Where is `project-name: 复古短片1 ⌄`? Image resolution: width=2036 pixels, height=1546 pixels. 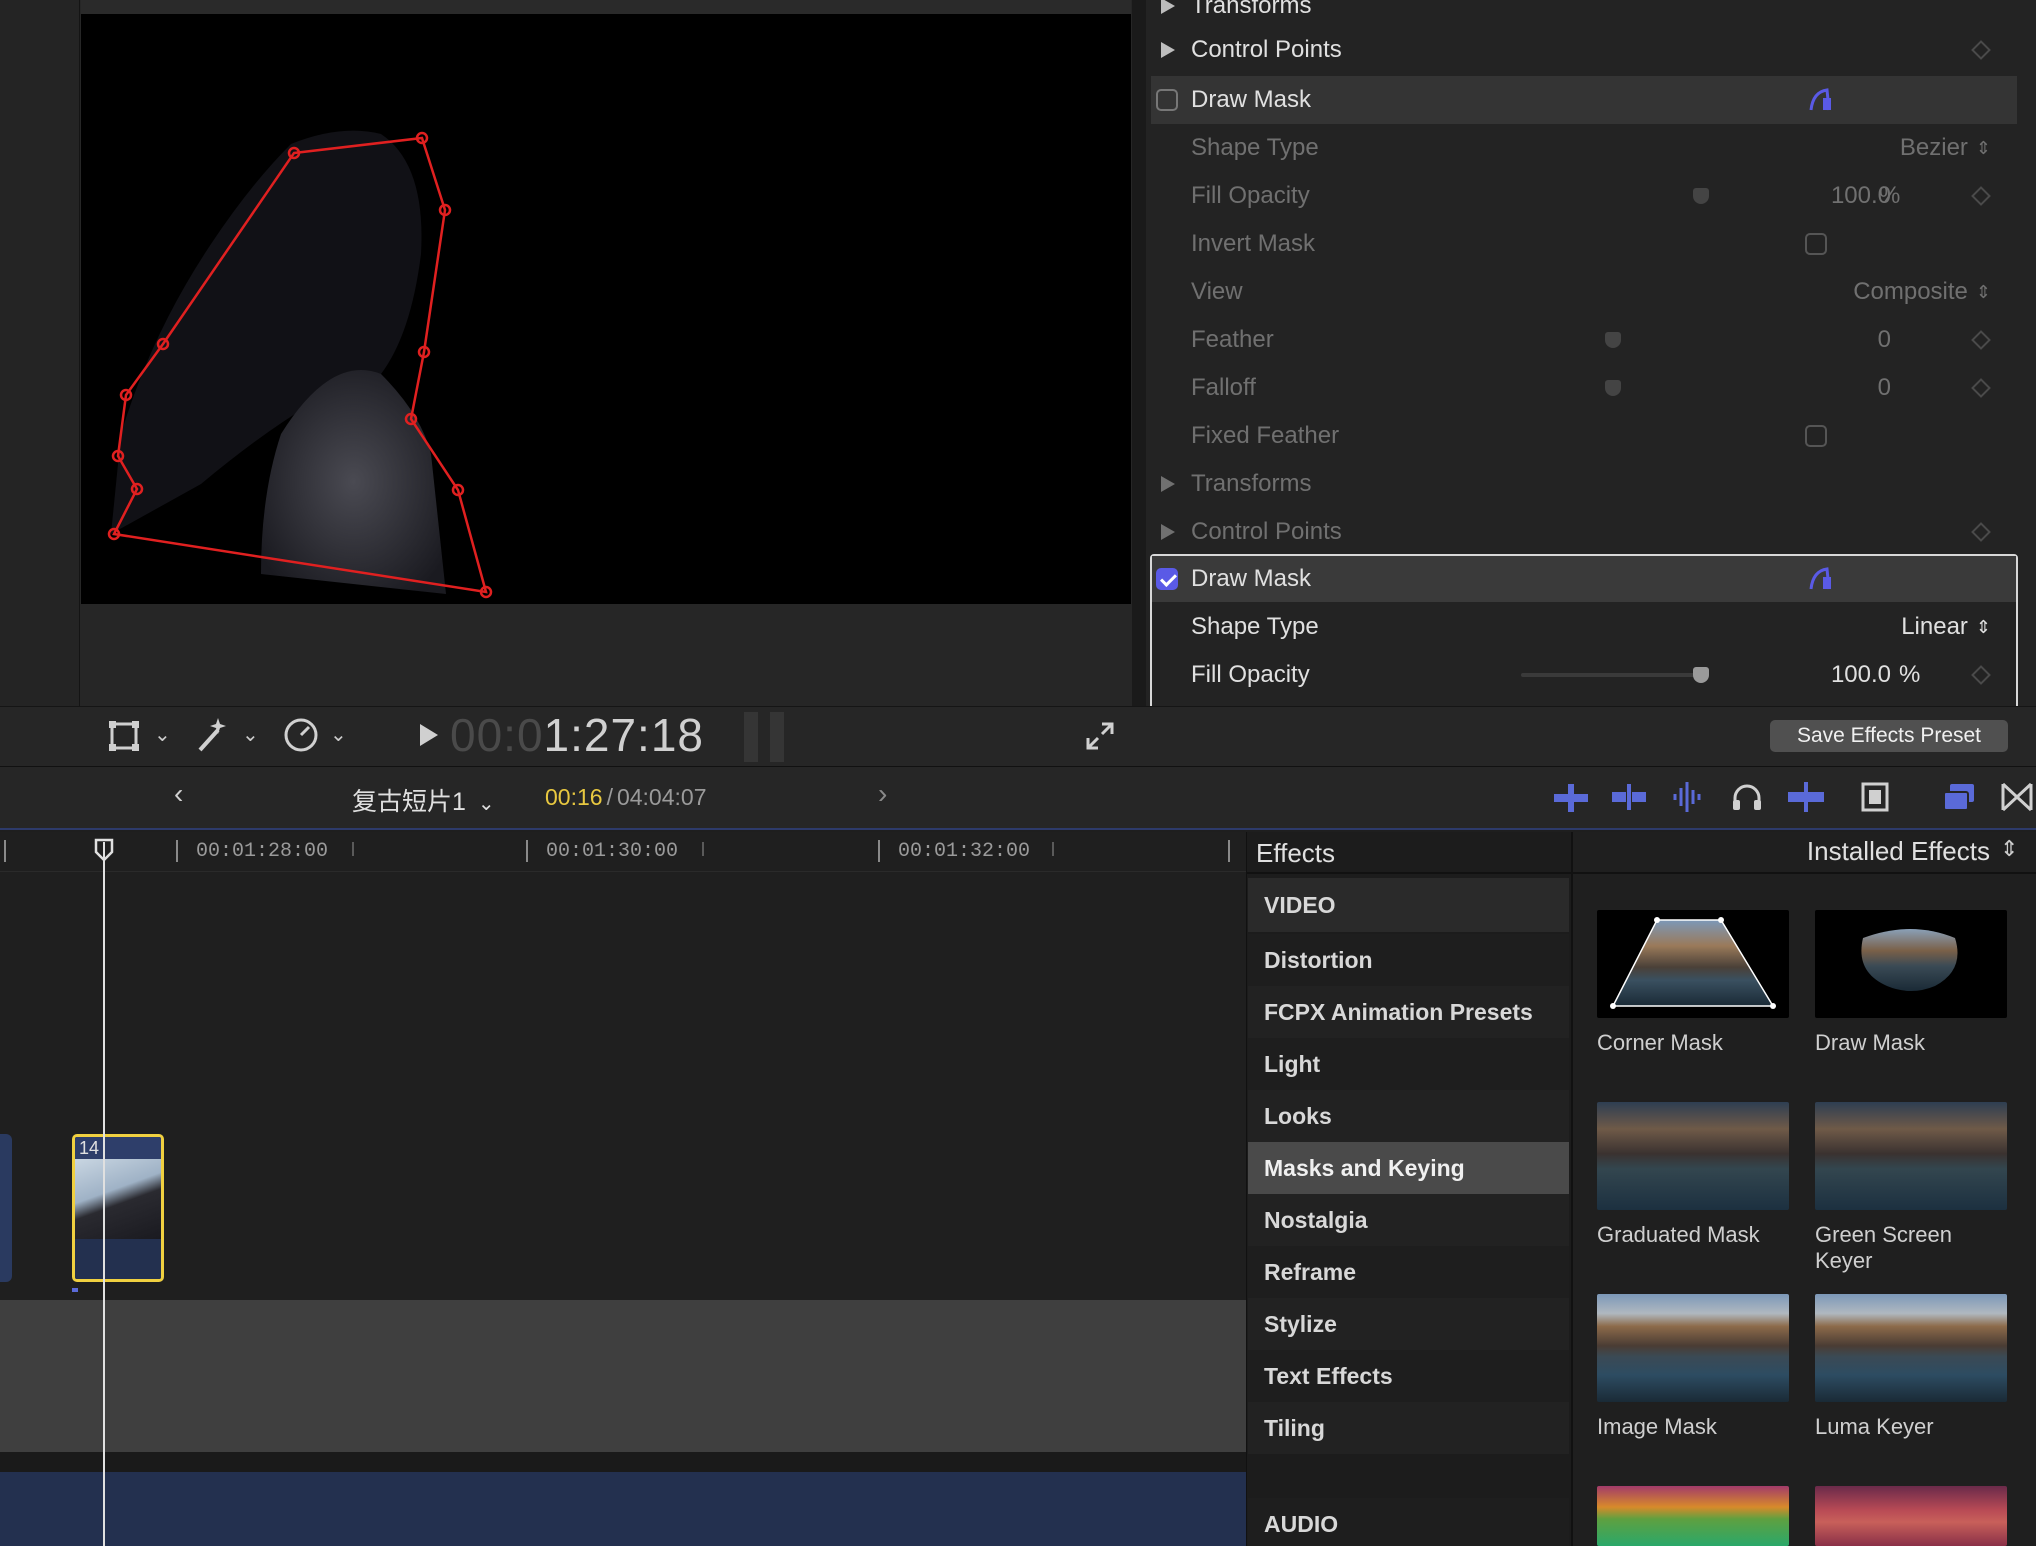 project-name: 复古短片1 ⌄ is located at coordinates (423, 800).